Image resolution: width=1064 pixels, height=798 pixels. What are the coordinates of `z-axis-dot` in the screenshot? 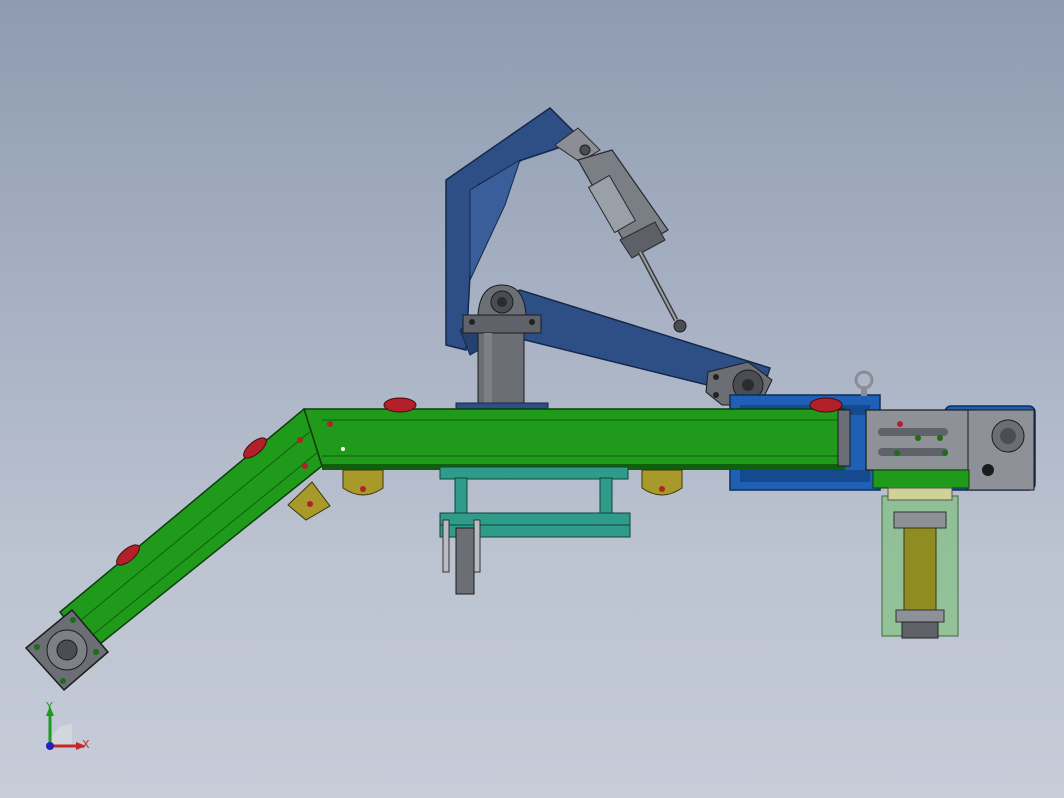 It's located at (50, 746).